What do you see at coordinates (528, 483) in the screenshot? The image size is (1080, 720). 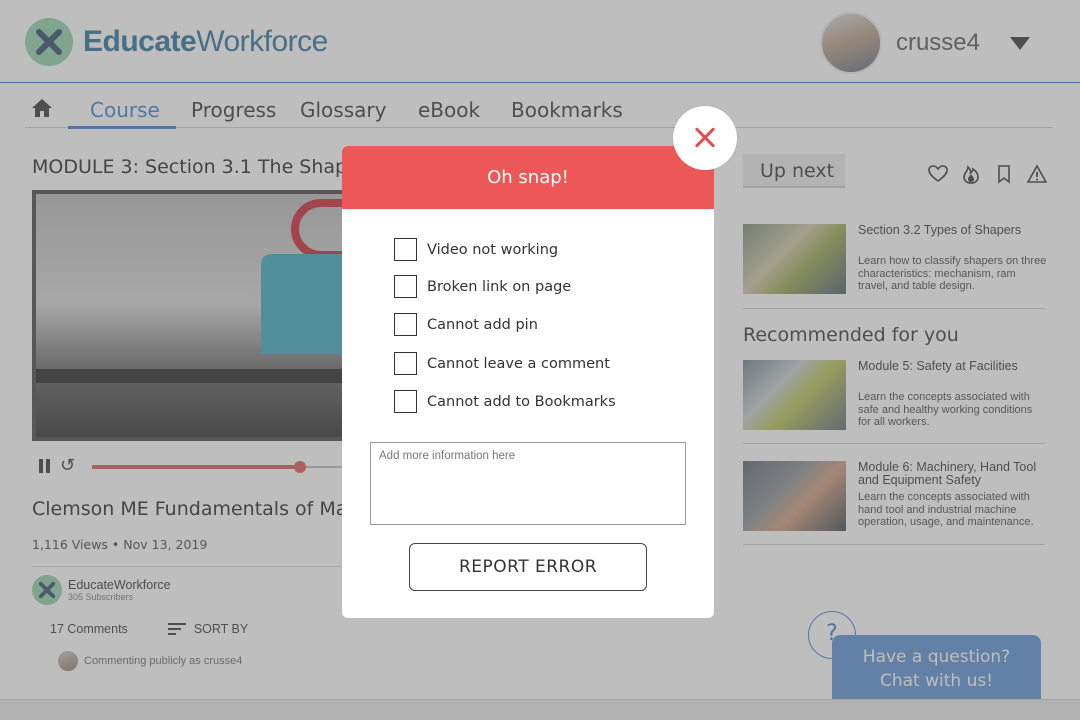 I see `more-info-textarea` at bounding box center [528, 483].